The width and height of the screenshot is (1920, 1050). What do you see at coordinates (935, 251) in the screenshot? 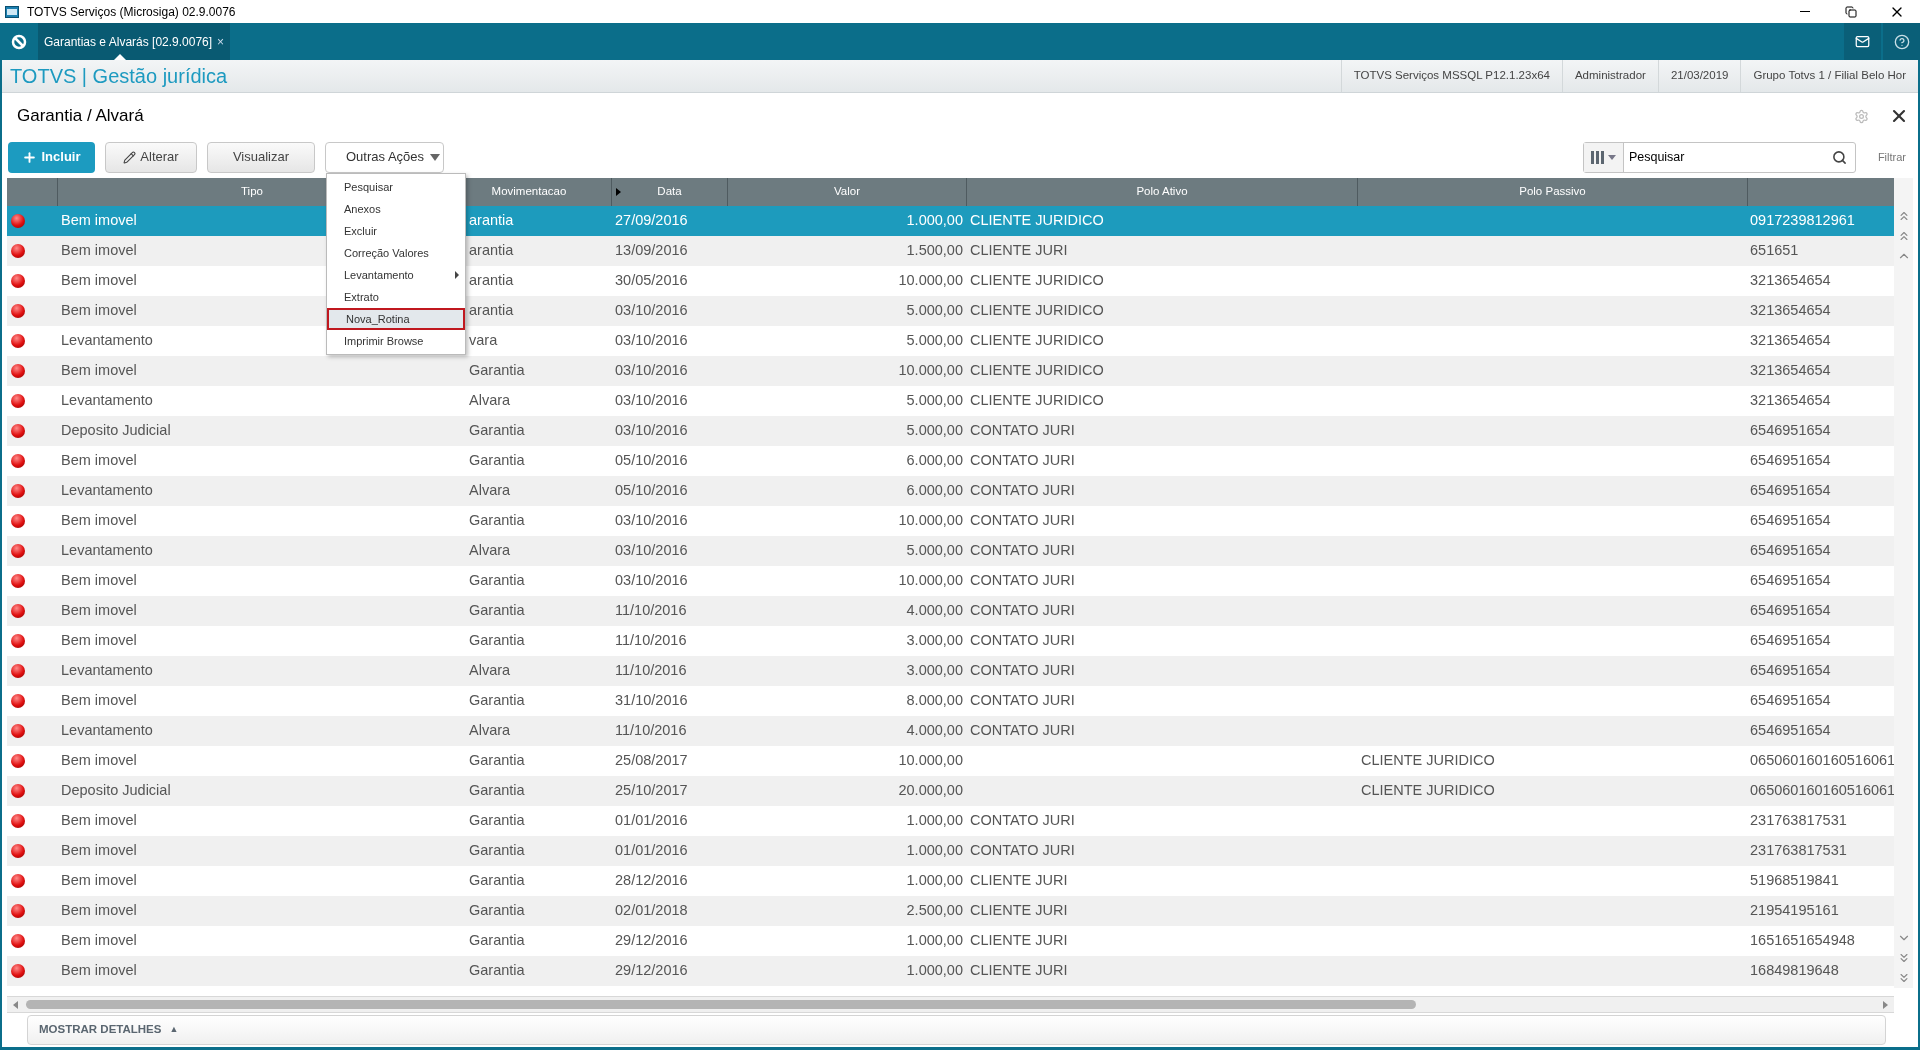
I see `table-cell-text: 1.500,00` at bounding box center [935, 251].